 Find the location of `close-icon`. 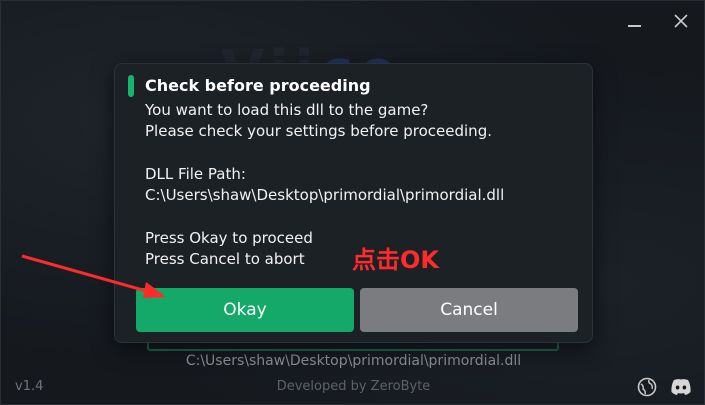

close-icon is located at coordinates (681, 21).